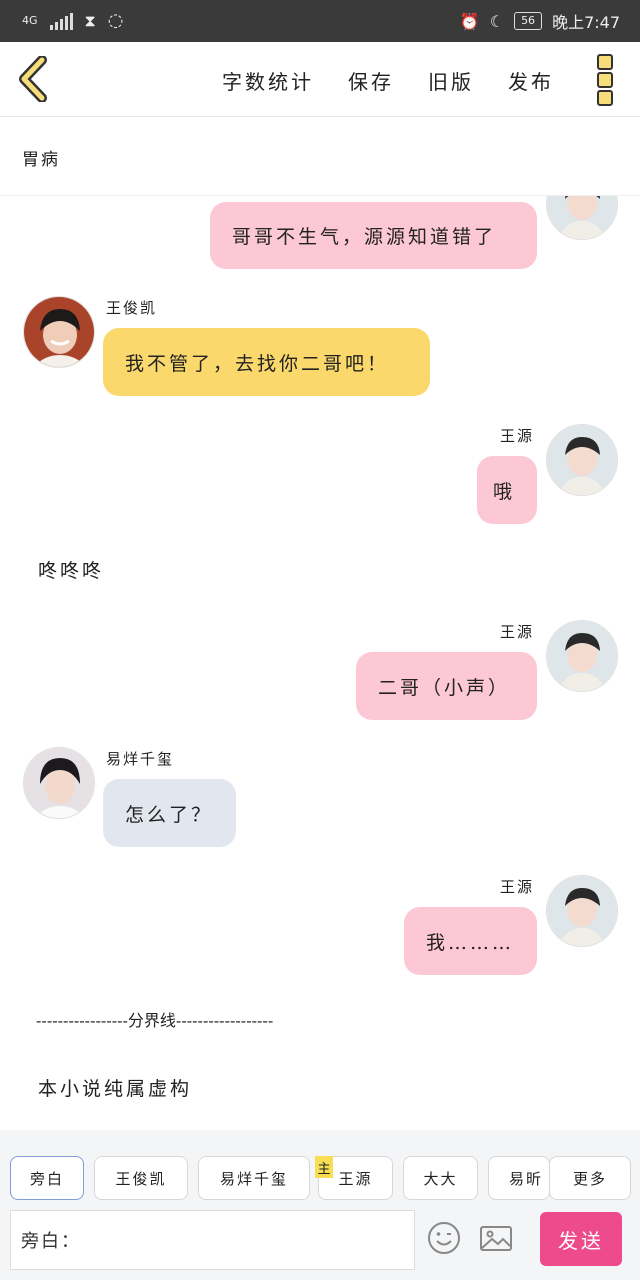  Describe the element at coordinates (59, 332) in the screenshot. I see `avatar-wangjunkai` at that location.